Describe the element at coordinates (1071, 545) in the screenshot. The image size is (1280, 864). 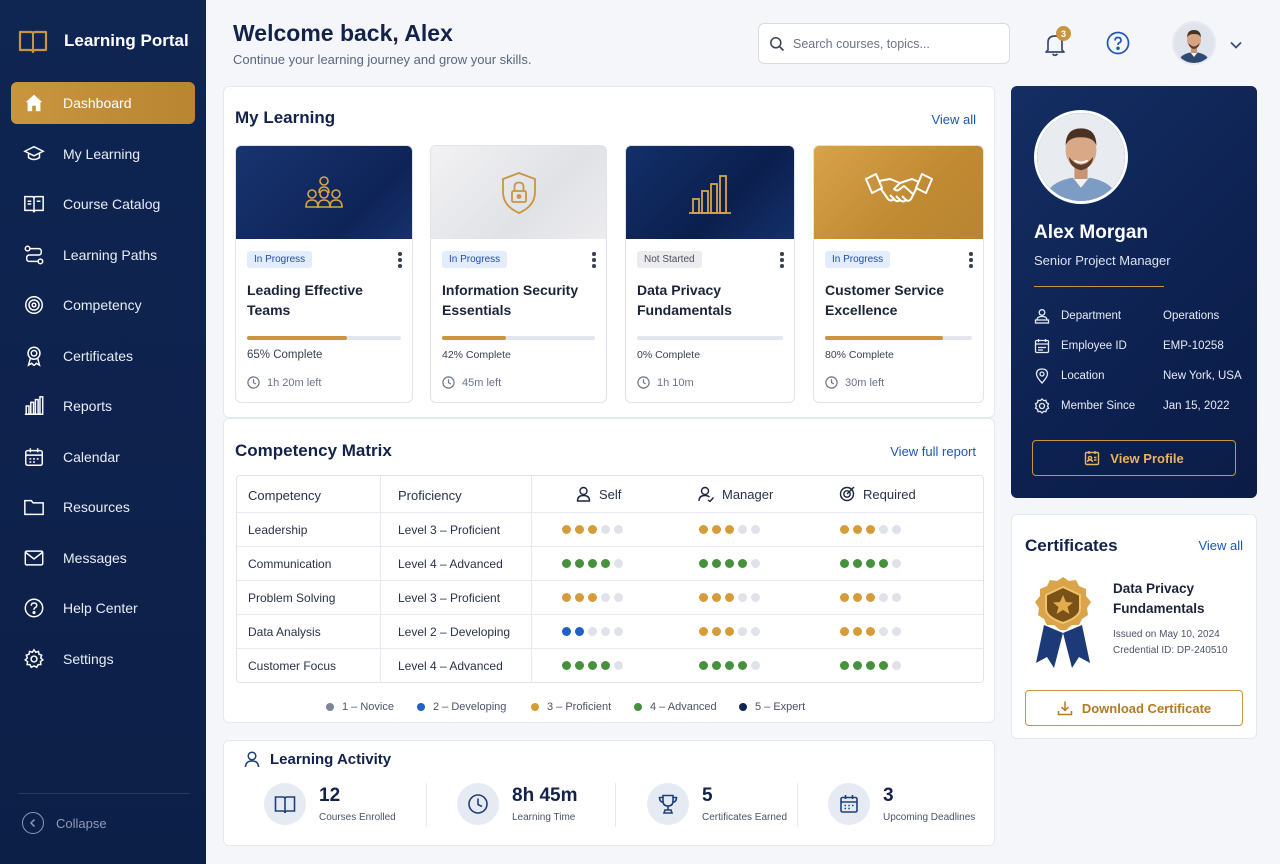
I see `certificates-title: Certificates` at that location.